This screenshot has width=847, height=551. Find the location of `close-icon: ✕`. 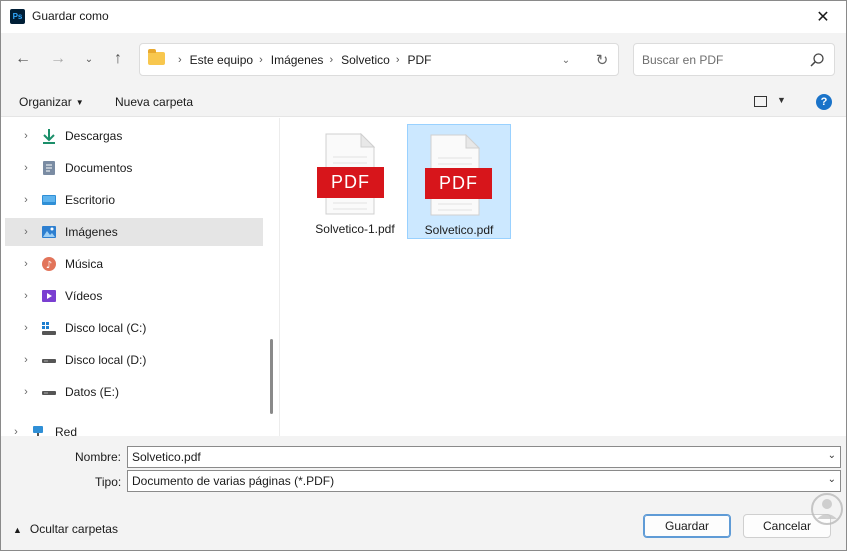

close-icon: ✕ is located at coordinates (823, 17).